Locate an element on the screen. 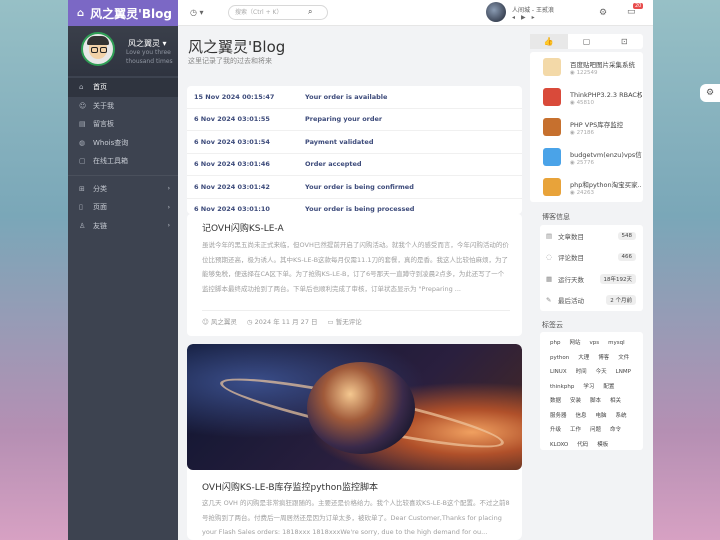  list-item: 百度贴吧图片采集系统 ◉ 122549 is located at coordinates (586, 67).